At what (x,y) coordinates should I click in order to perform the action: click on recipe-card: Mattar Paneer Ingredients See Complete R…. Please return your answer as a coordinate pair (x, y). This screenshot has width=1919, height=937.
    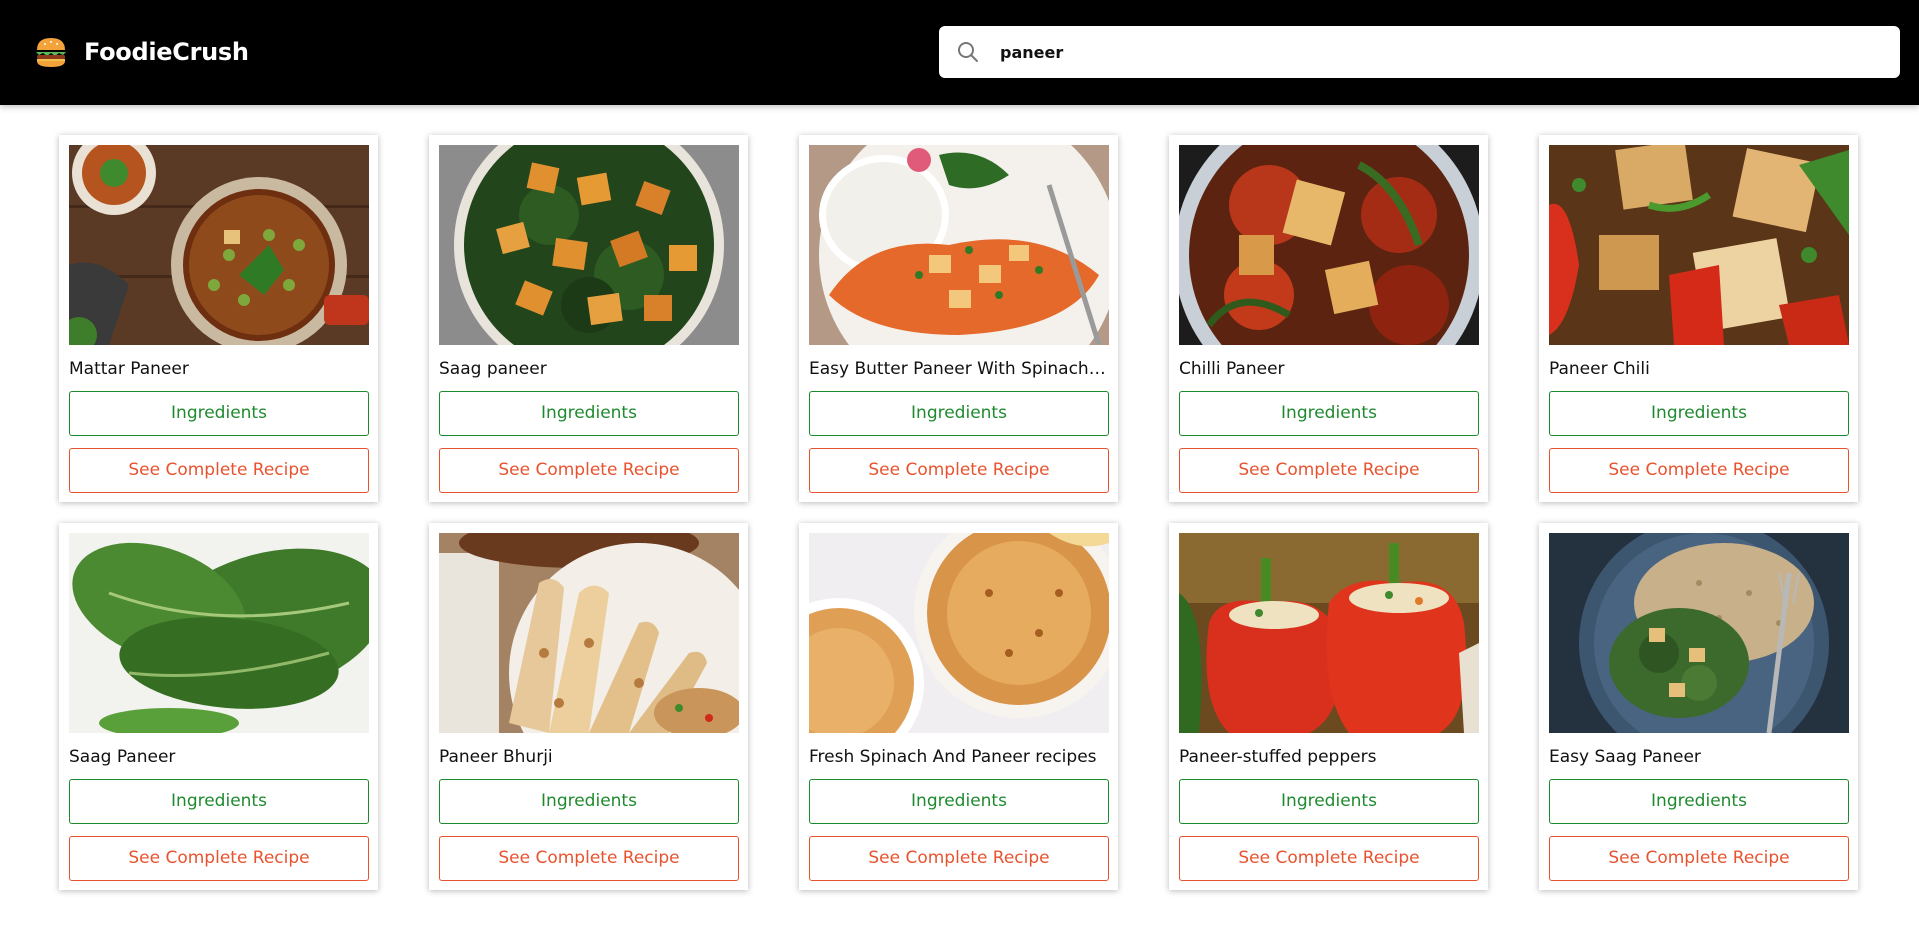
    Looking at the image, I should click on (218, 318).